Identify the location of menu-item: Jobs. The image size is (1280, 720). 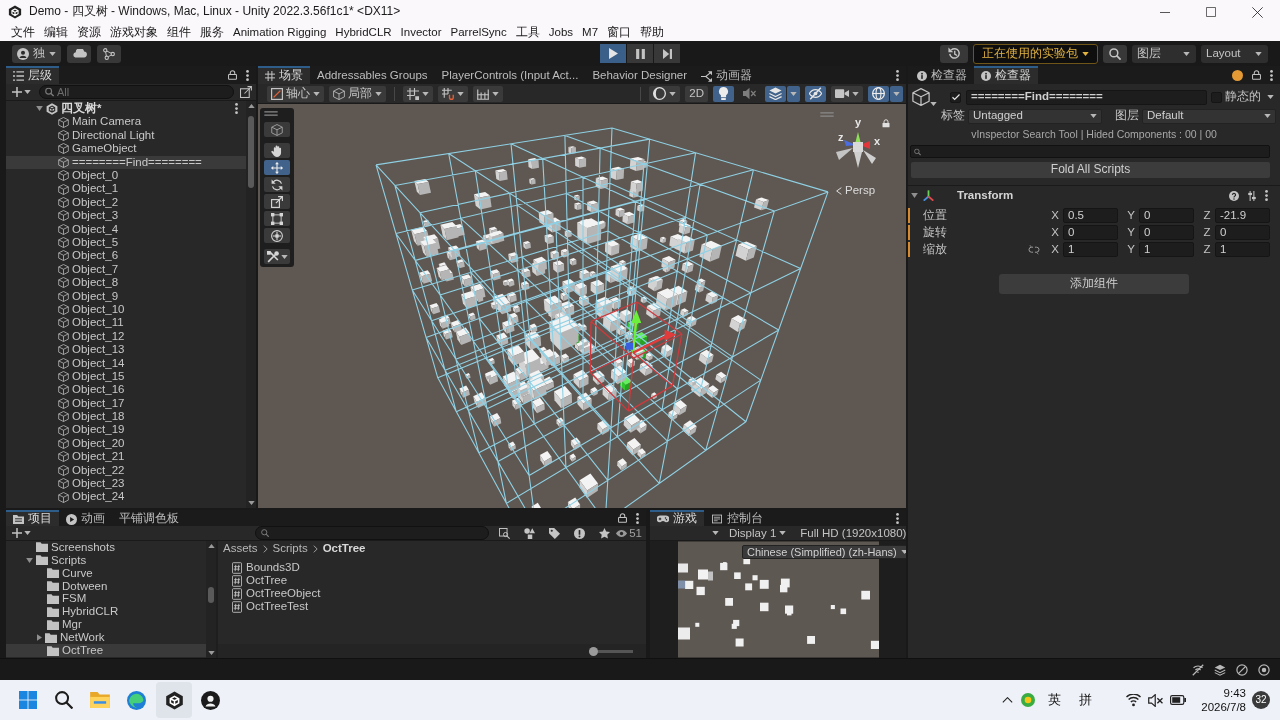
(561, 32).